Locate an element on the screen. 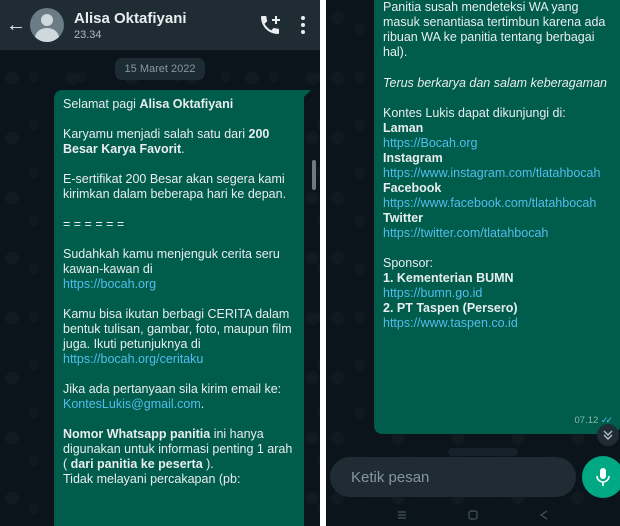 The width and height of the screenshot is (620, 526). contact-info: Alisa Oktafiyani 23.34 is located at coordinates (166, 25).